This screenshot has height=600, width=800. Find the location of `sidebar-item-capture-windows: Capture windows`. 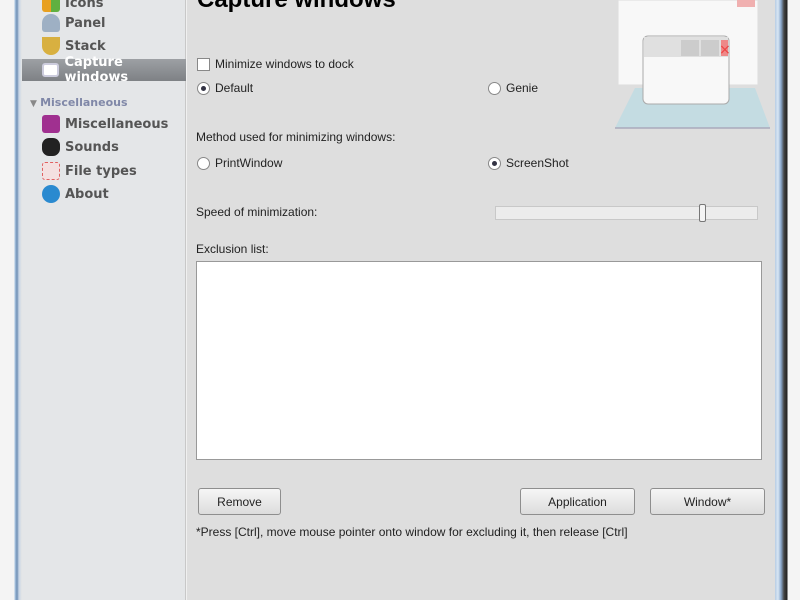

sidebar-item-capture-windows: Capture windows is located at coordinates (104, 70).